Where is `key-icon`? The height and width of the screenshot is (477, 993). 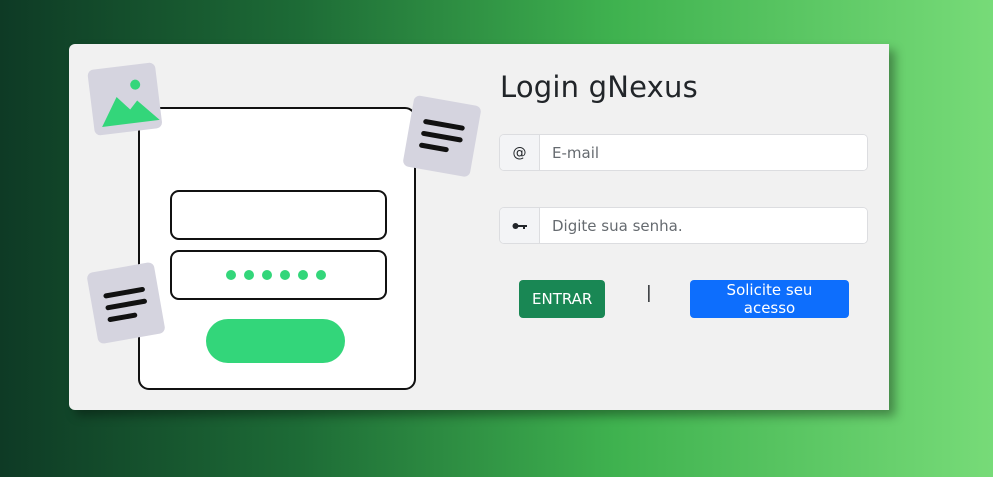
key-icon is located at coordinates (520, 225).